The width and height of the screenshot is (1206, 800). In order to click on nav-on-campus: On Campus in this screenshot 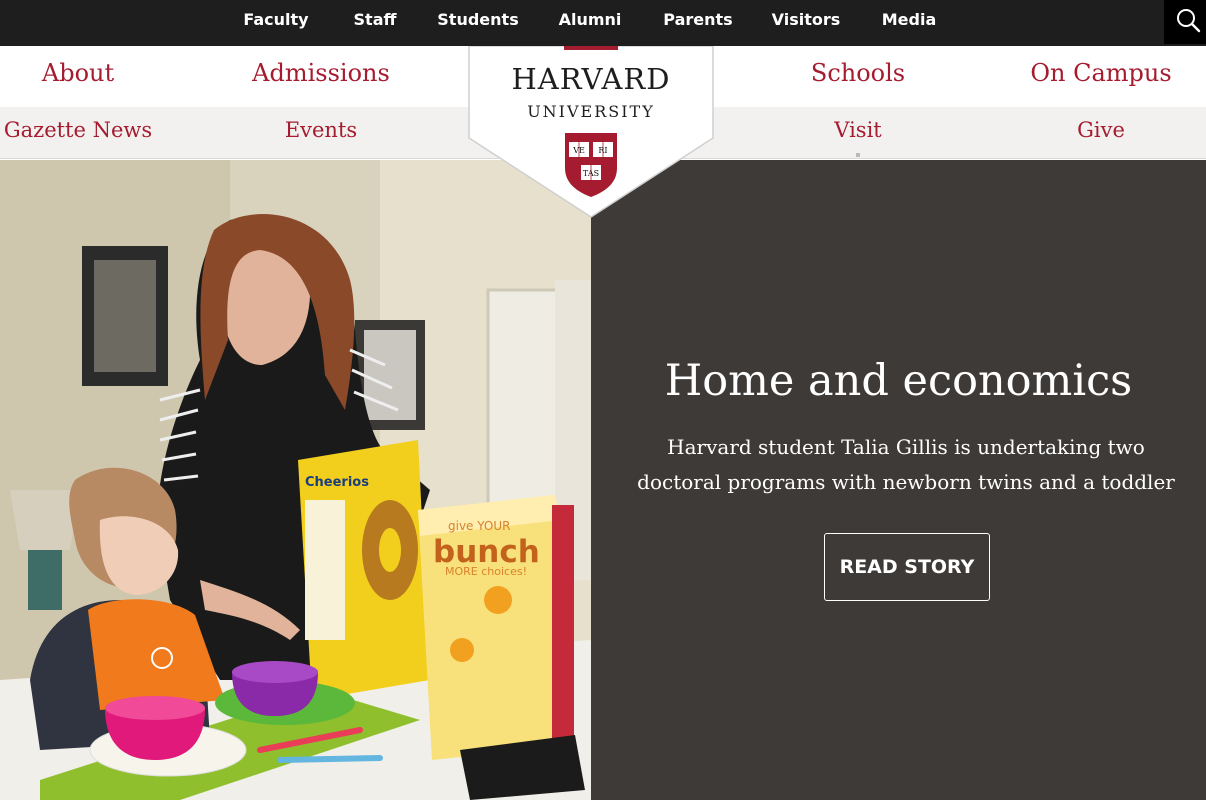, I will do `click(1100, 73)`.